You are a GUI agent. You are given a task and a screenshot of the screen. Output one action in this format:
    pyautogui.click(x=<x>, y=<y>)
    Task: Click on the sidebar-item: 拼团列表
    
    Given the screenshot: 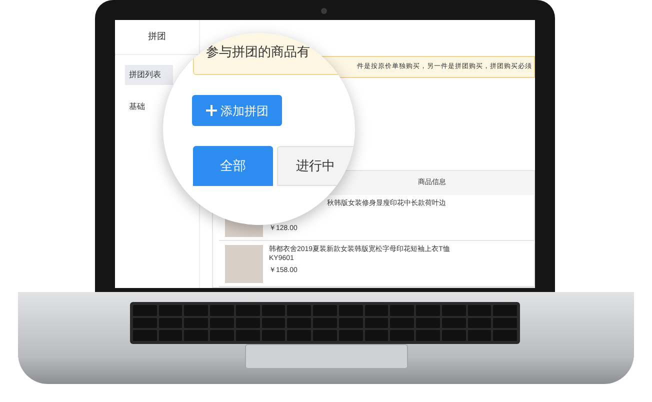 What is the action you would take?
    pyautogui.click(x=149, y=75)
    